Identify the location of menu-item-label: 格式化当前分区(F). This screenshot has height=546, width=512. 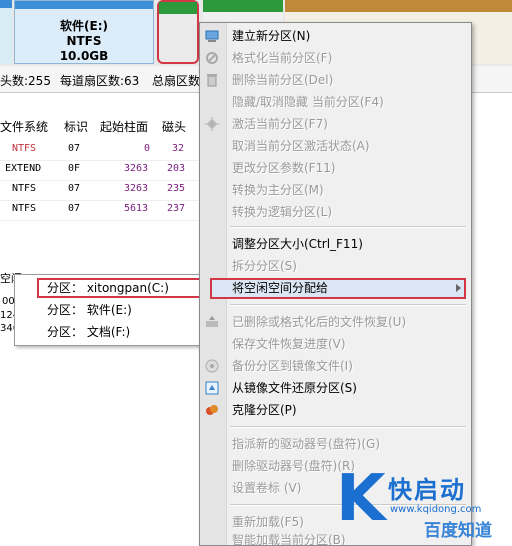
(282, 58).